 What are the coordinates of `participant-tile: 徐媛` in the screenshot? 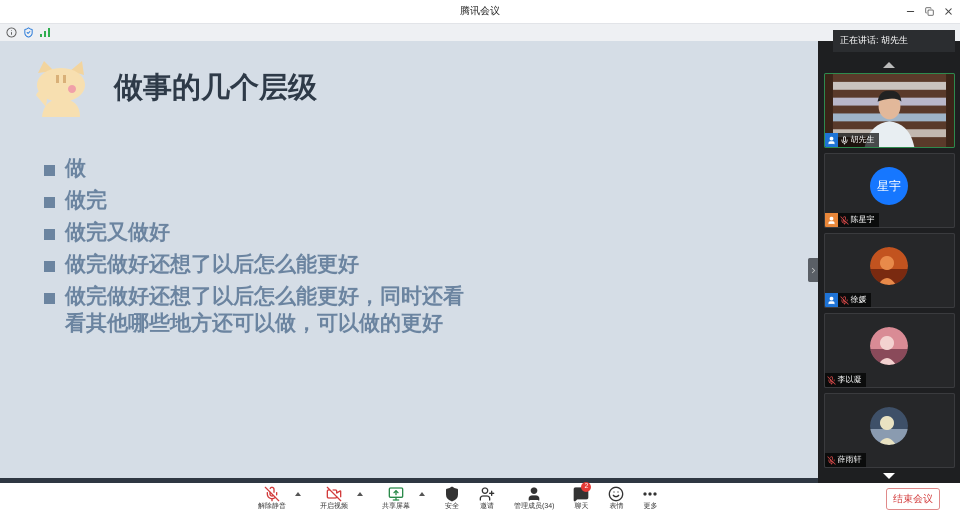 It's located at (889, 270).